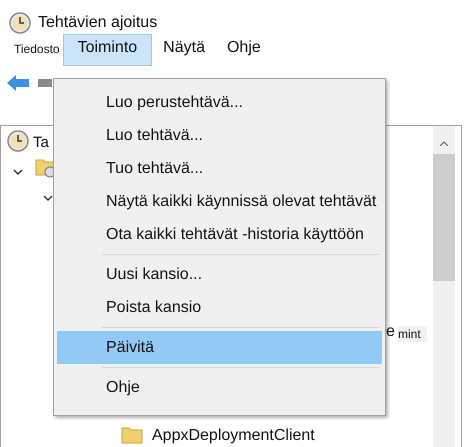 The height and width of the screenshot is (447, 468). I want to click on menu-item: Päivitä, so click(219, 347).